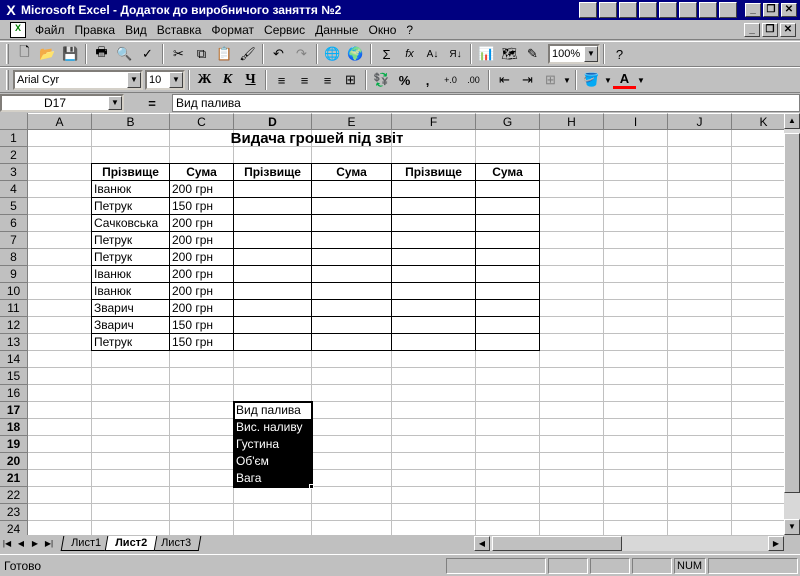  Describe the element at coordinates (434, 121) in the screenshot. I see `column-header-f: F` at that location.